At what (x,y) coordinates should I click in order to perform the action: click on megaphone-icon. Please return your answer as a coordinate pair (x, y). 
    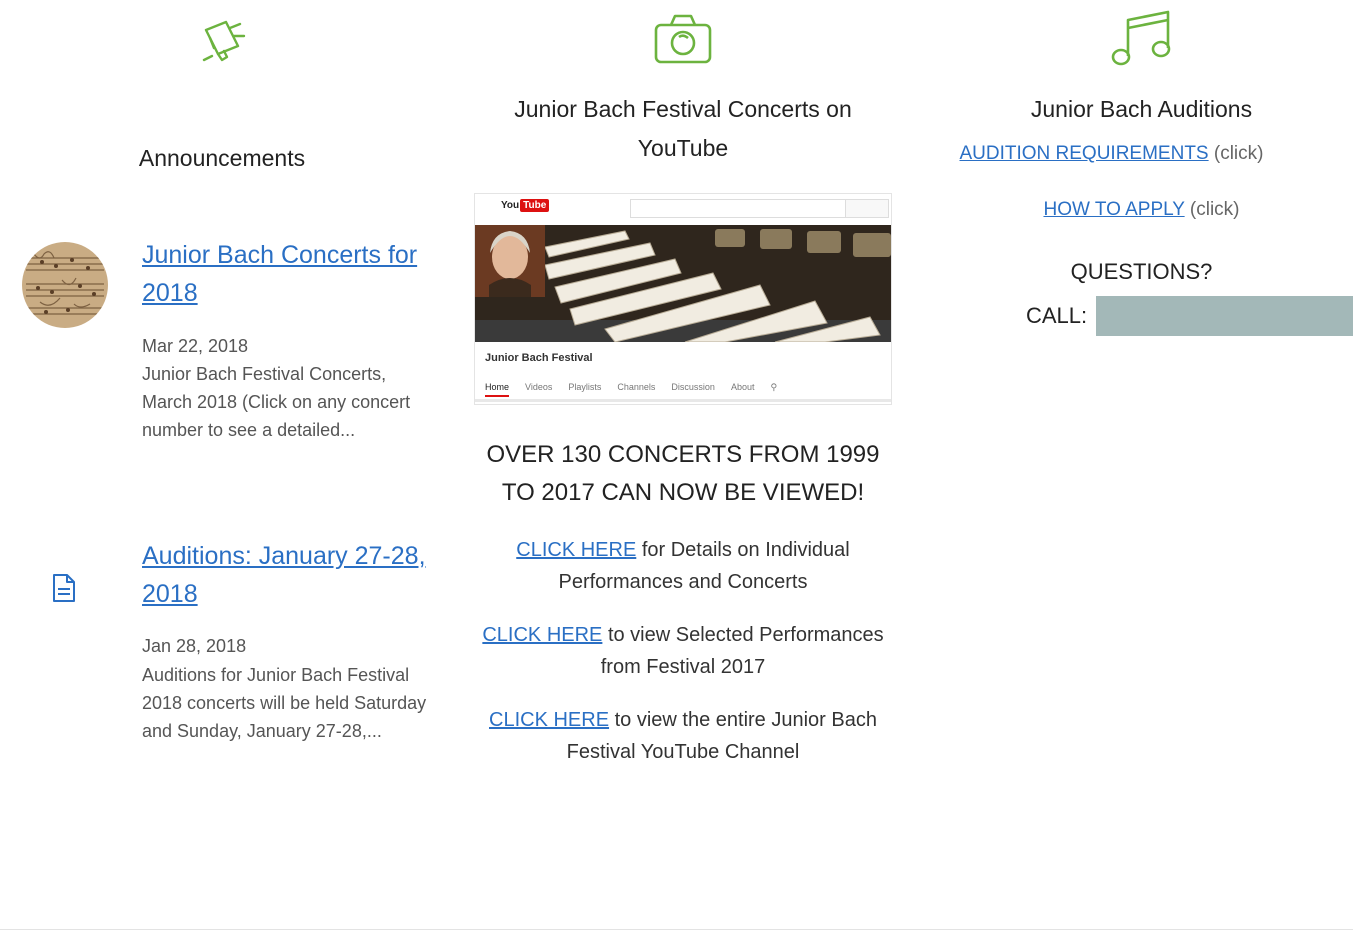
    Looking at the image, I should click on (224, 41).